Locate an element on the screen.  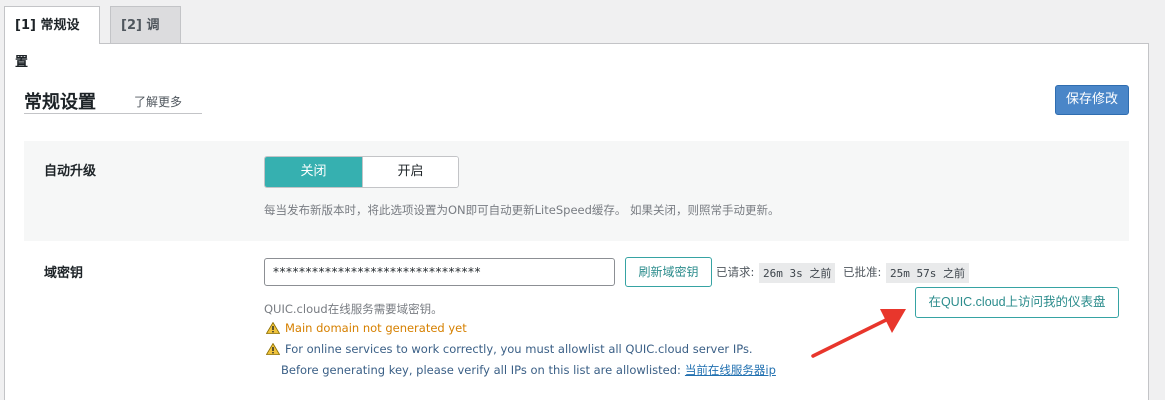
approved-value: 25m 57s 之前 is located at coordinates (927, 273).